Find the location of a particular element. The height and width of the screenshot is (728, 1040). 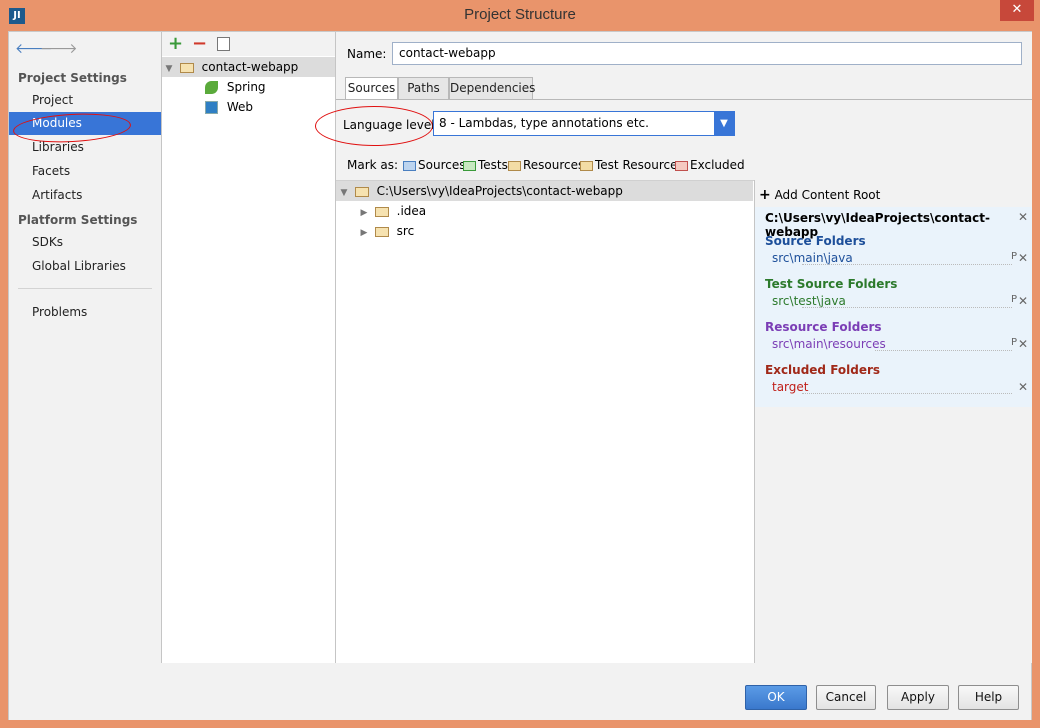

source-folder-item: src\main\java is located at coordinates (812, 258).